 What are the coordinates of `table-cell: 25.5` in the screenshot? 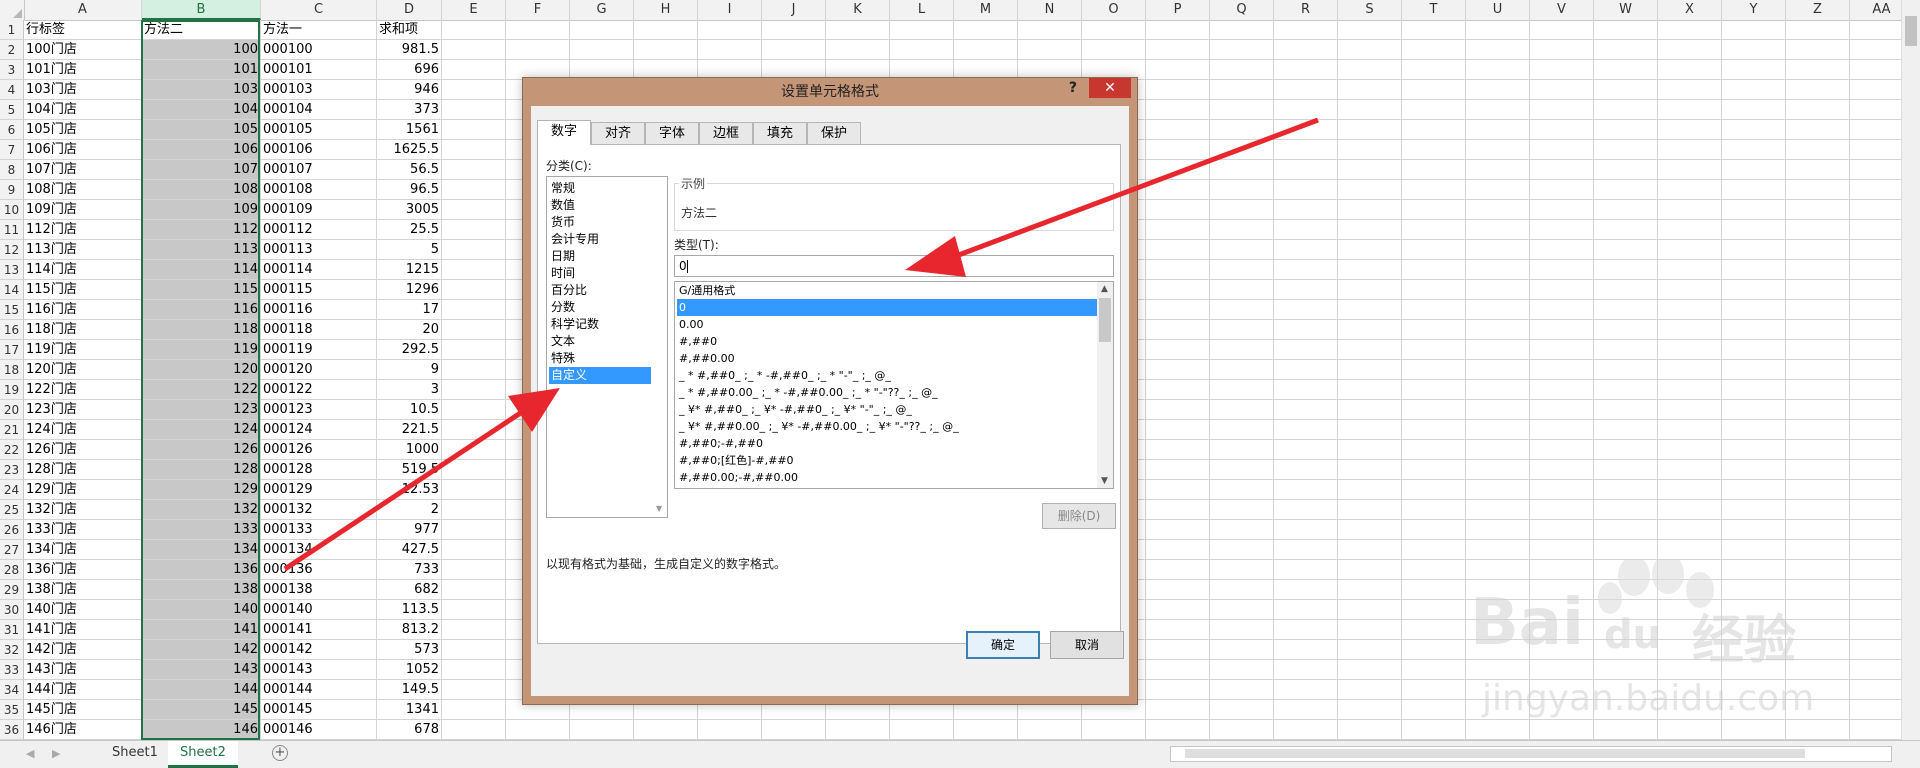 It's located at (409, 230).